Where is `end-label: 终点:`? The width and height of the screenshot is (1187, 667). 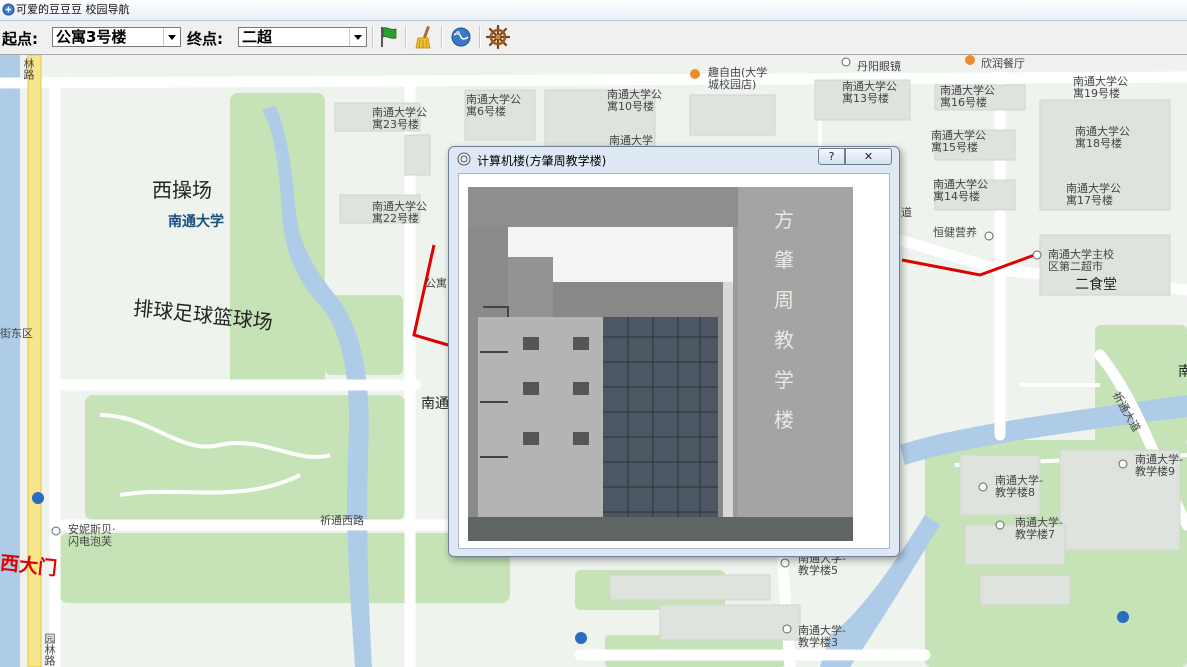
end-label: 终点: is located at coordinates (205, 39).